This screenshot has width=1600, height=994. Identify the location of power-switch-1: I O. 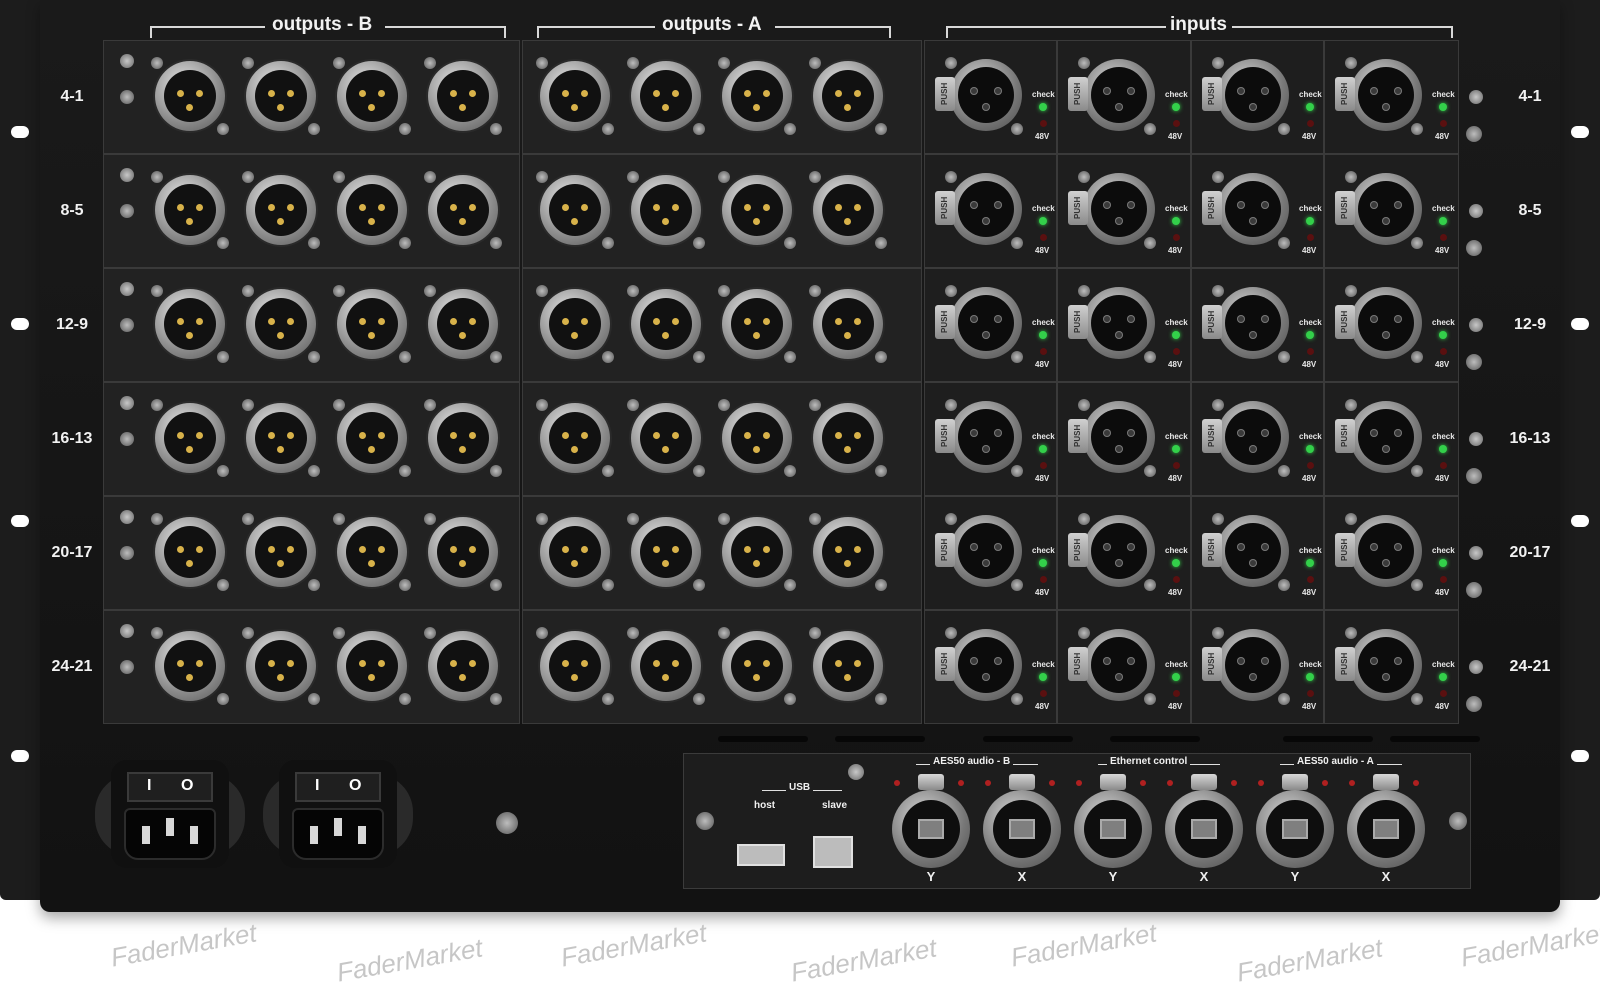
(170, 787).